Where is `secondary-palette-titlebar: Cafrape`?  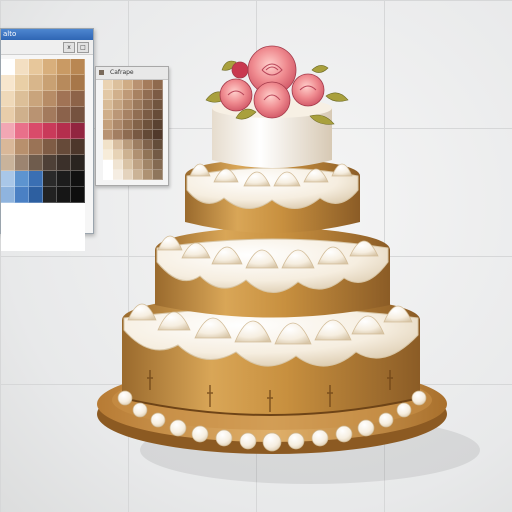 secondary-palette-titlebar: Cafrape is located at coordinates (132, 73).